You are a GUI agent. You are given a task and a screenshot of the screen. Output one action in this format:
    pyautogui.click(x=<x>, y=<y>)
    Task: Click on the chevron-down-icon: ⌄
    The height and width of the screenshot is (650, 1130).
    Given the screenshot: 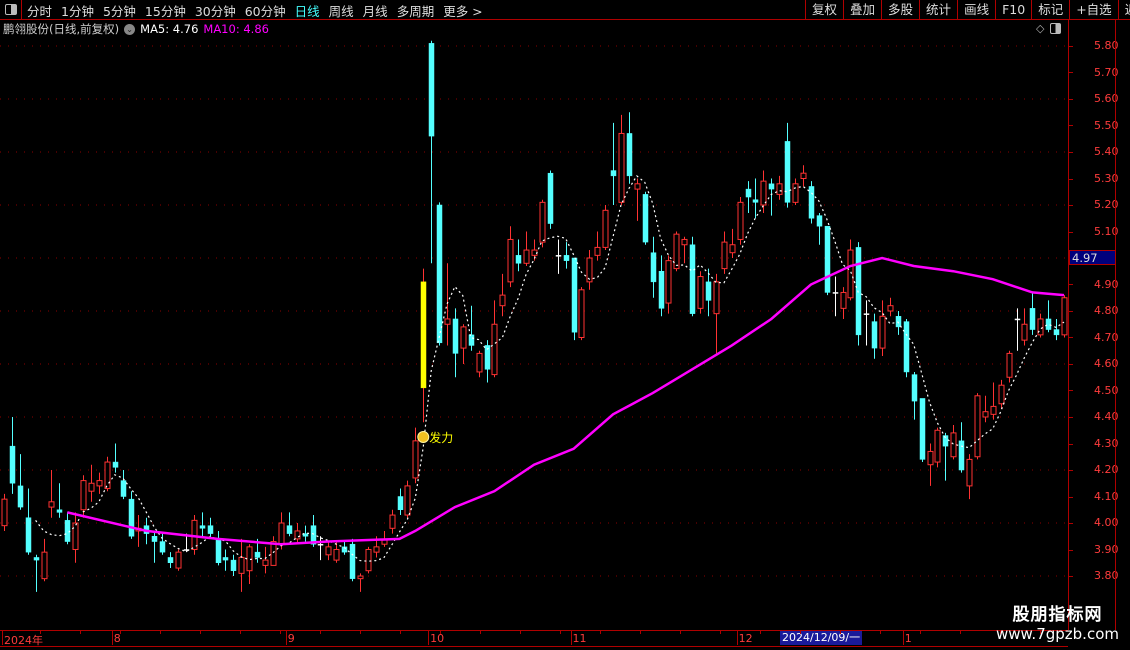 What is the action you would take?
    pyautogui.click(x=130, y=29)
    